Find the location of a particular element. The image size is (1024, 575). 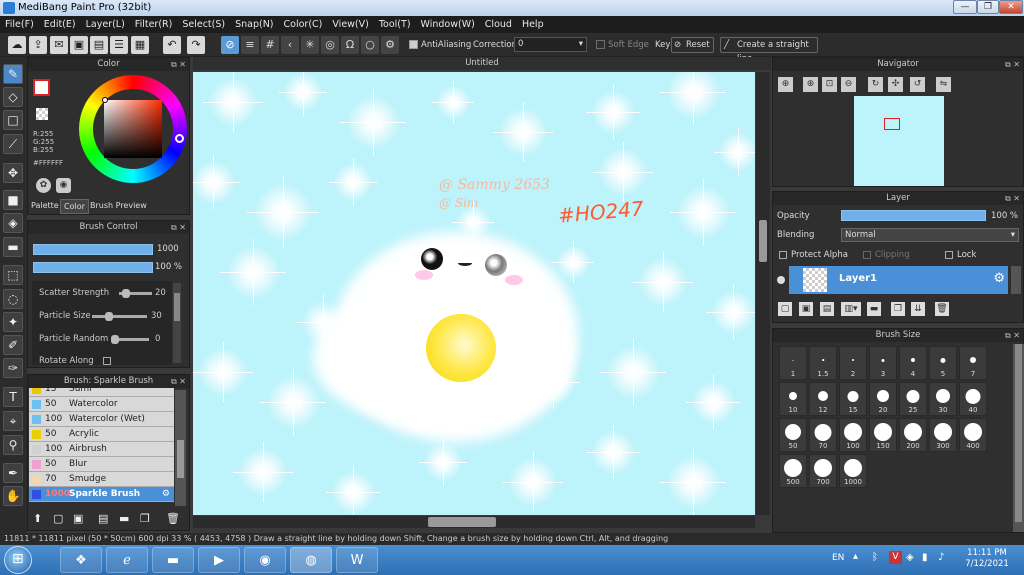

curve-snap-icon: Ω is located at coordinates (350, 45).